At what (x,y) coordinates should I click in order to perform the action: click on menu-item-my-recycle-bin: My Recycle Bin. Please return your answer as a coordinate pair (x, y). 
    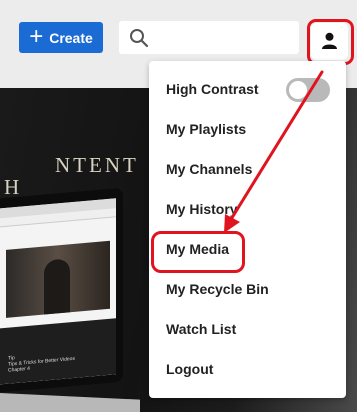
    Looking at the image, I should click on (217, 289).